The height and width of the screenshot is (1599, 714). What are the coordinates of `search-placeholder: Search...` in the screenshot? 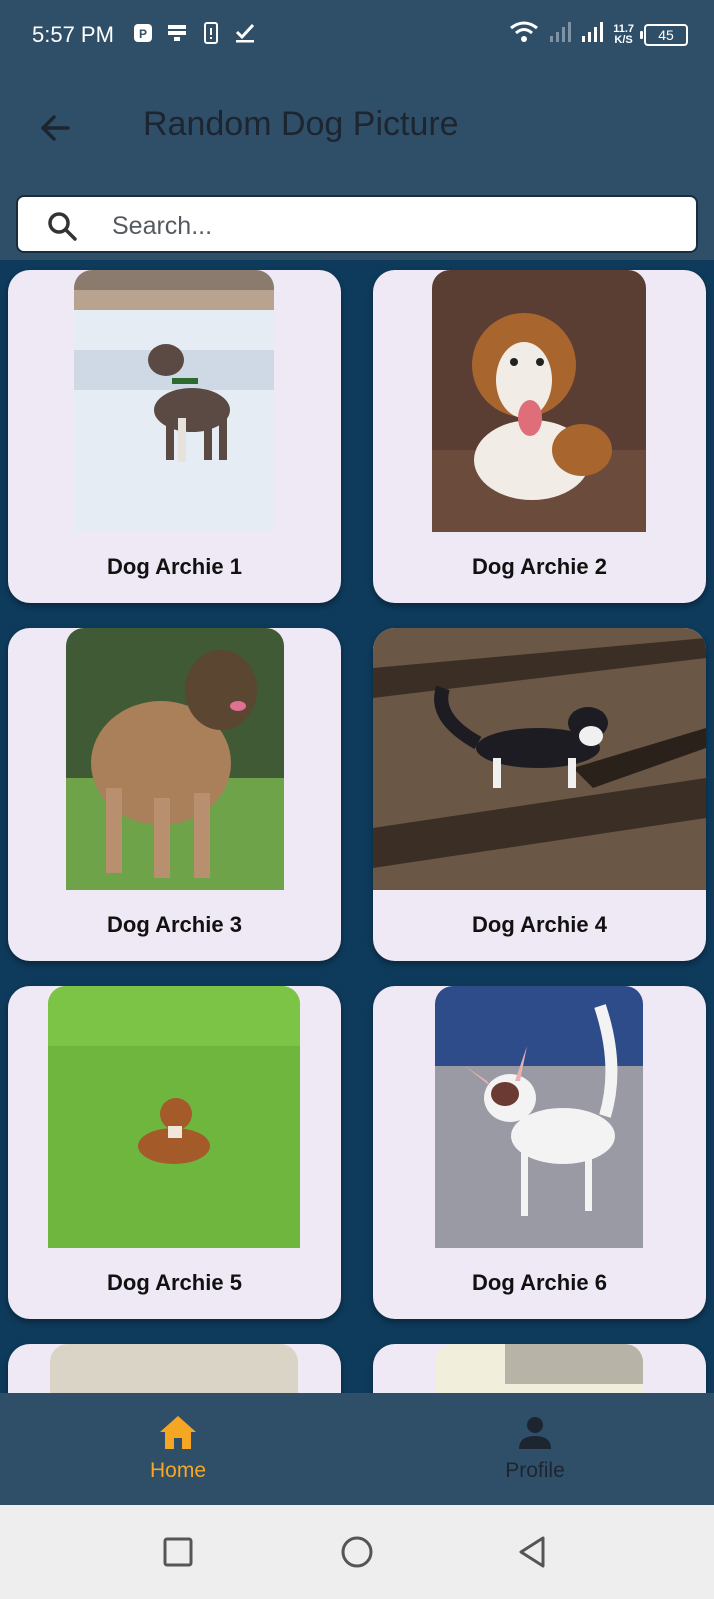 It's located at (162, 226).